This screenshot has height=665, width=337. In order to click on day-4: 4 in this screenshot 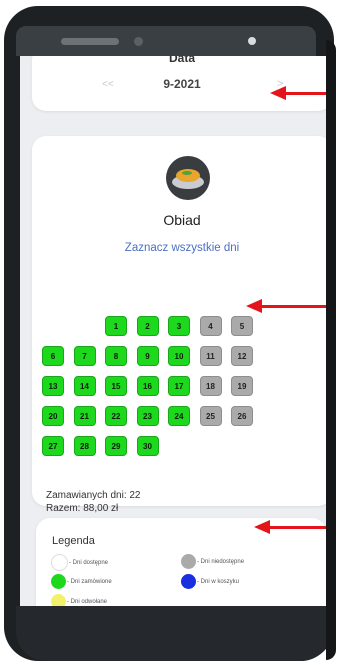, I will do `click(210, 326)`.